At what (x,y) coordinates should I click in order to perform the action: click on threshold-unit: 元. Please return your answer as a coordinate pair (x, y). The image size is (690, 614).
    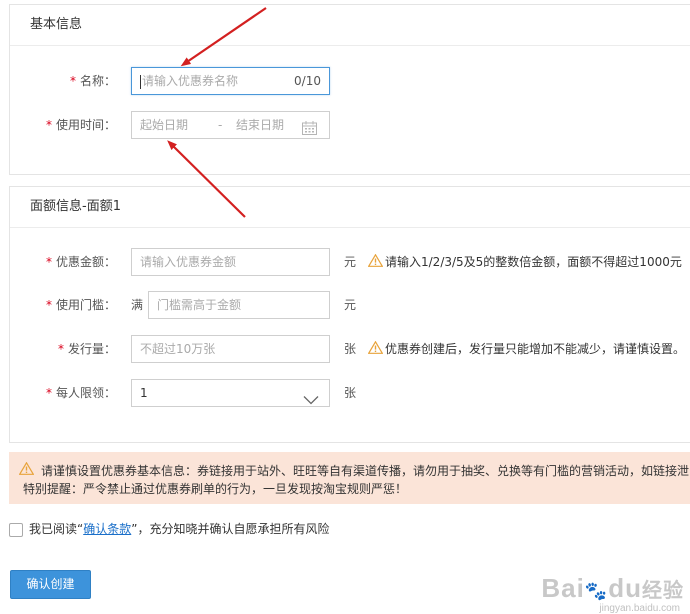
    Looking at the image, I should click on (350, 305).